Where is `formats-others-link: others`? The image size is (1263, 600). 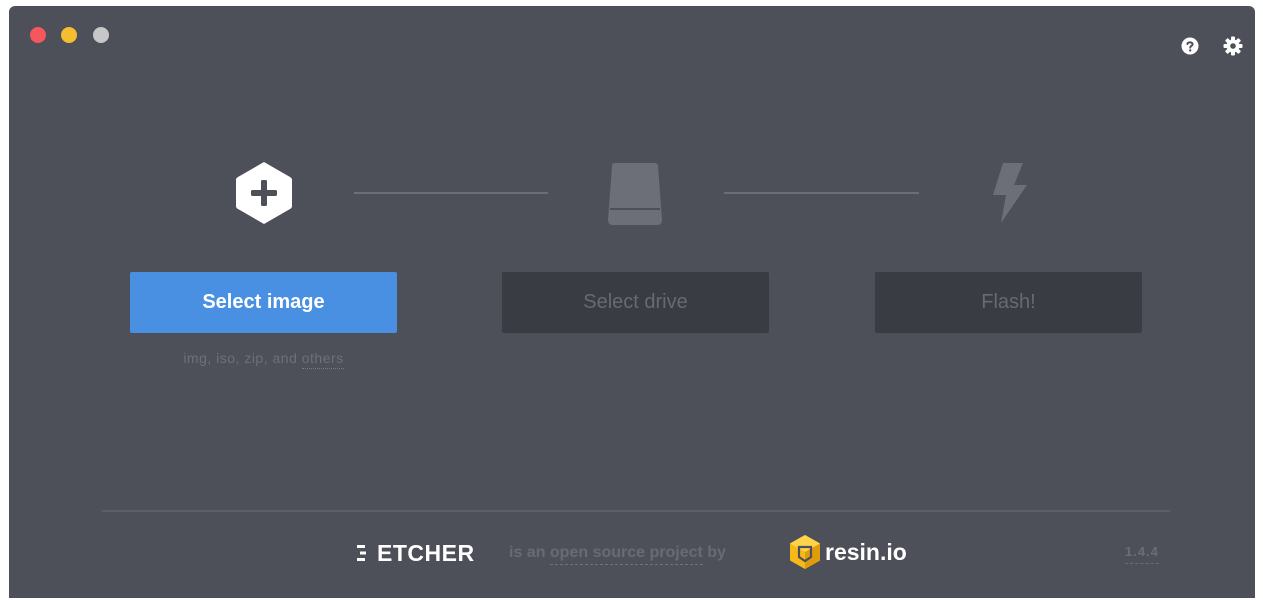
formats-others-link: others is located at coordinates (322, 359).